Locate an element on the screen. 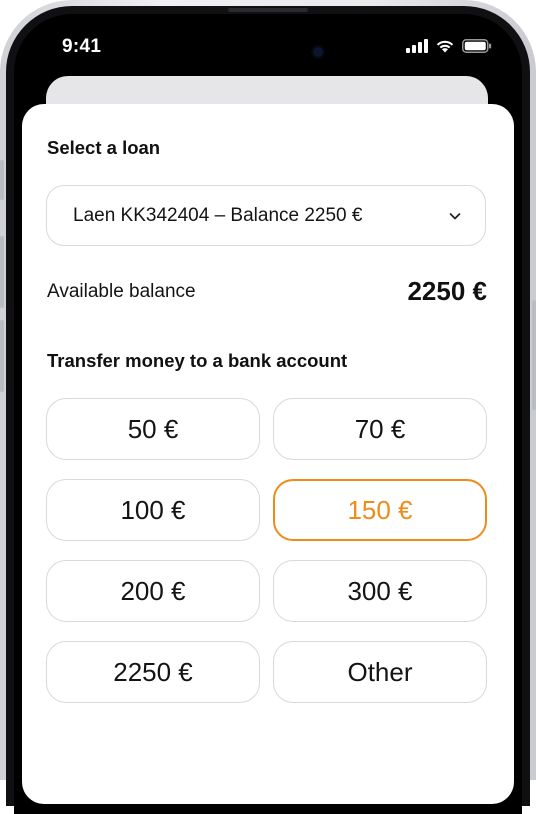 This screenshot has width=536, height=814. amount-option-50: 50 € is located at coordinates (153, 429).